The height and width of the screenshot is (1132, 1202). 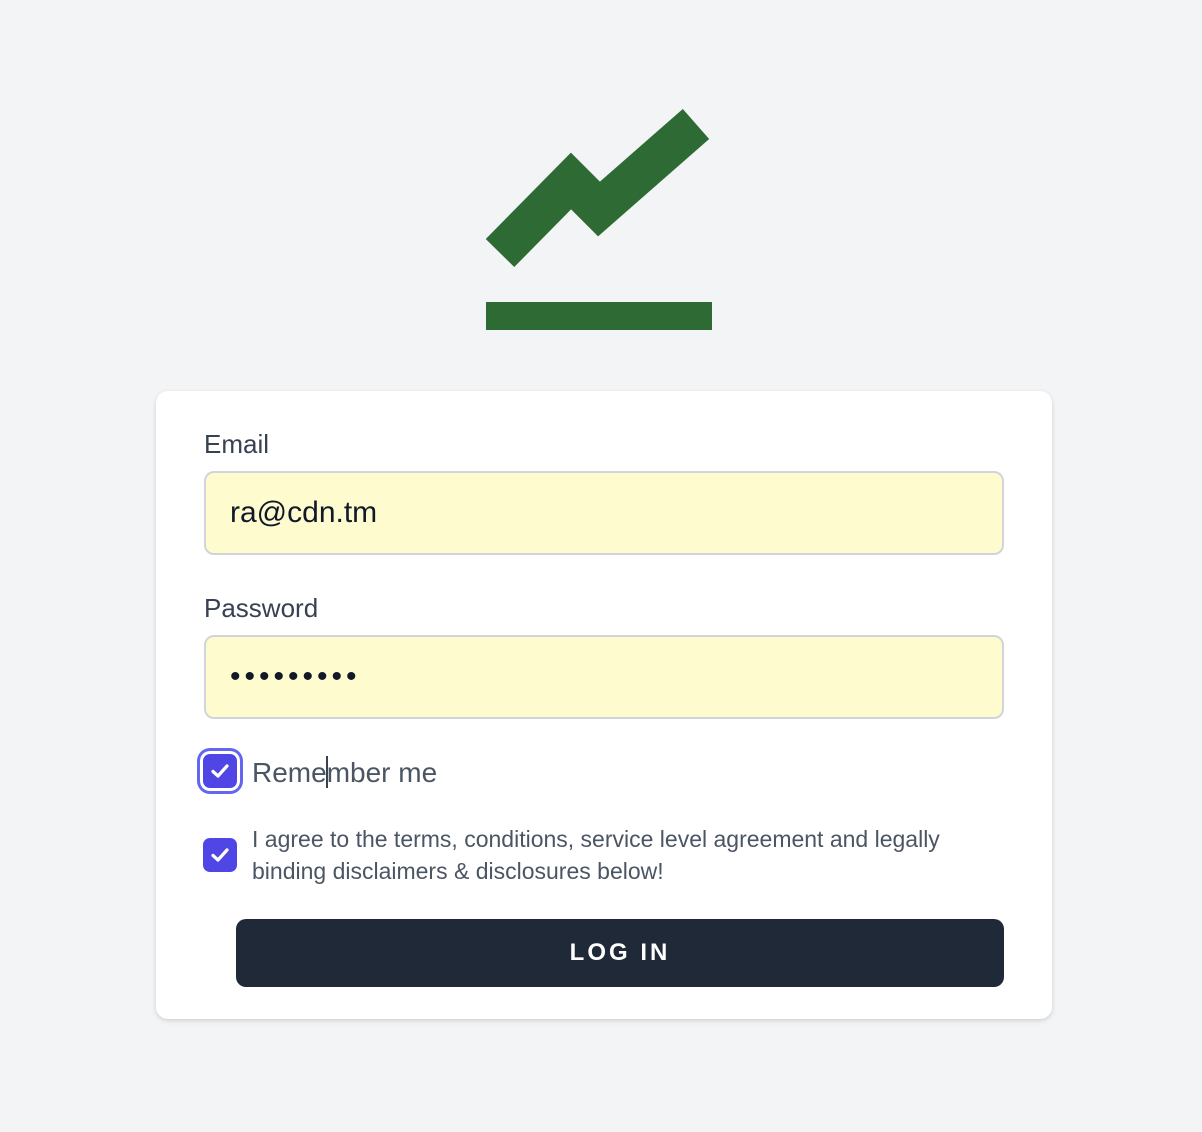 I want to click on password-label: Password, so click(x=261, y=608).